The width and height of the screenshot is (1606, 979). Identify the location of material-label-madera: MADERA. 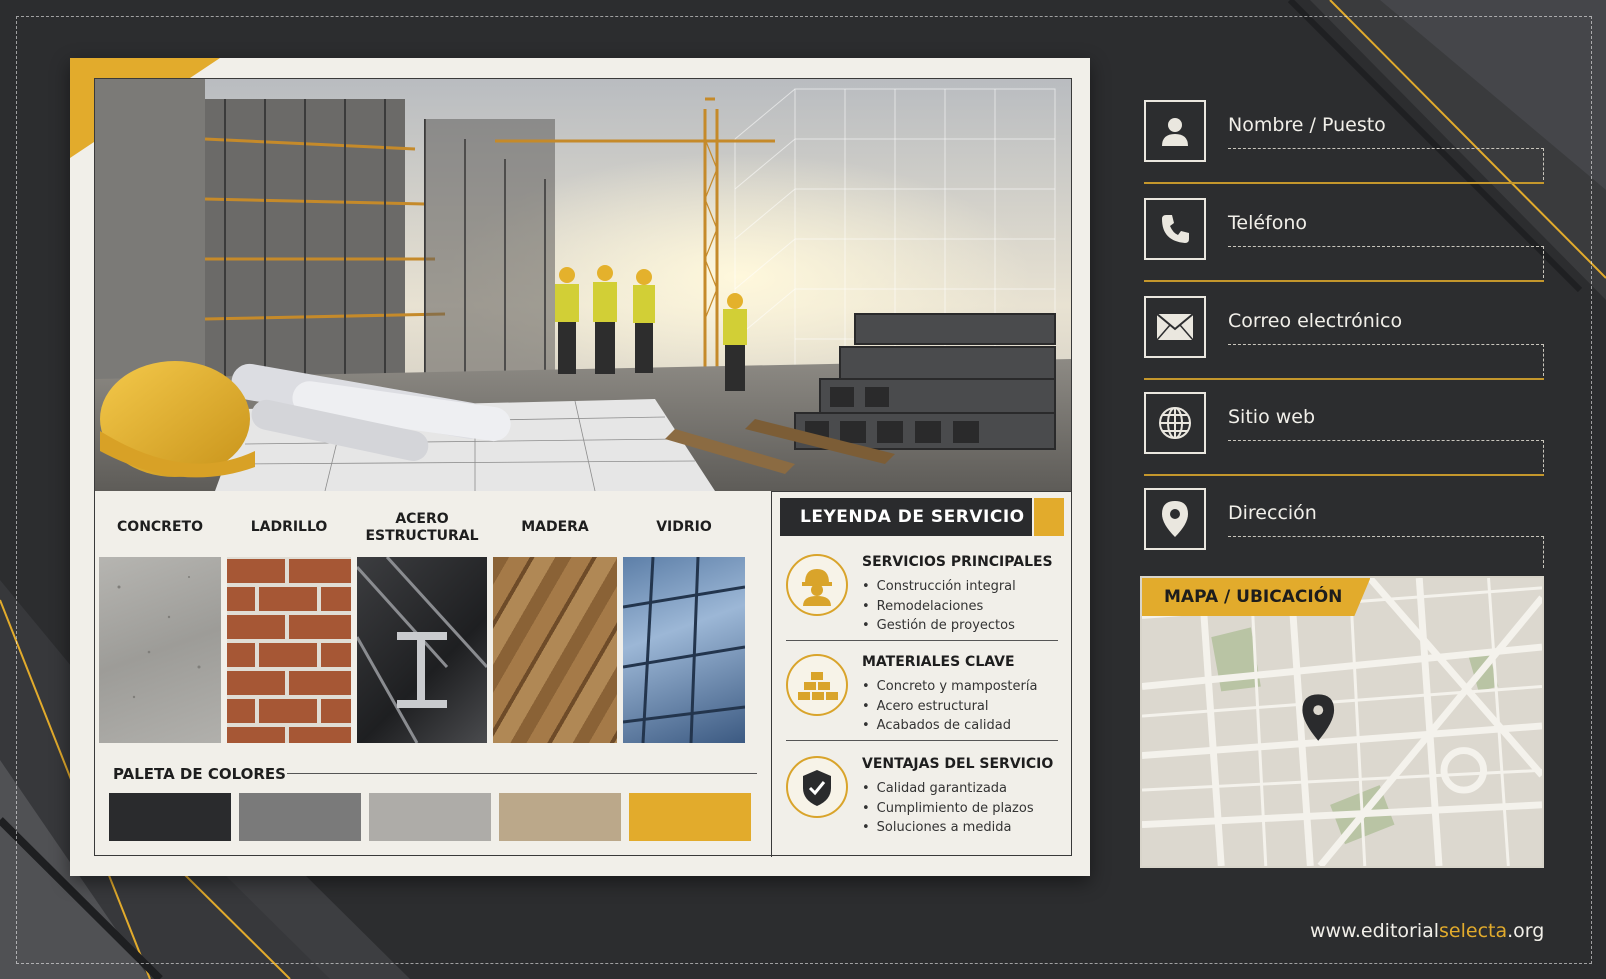
(555, 527).